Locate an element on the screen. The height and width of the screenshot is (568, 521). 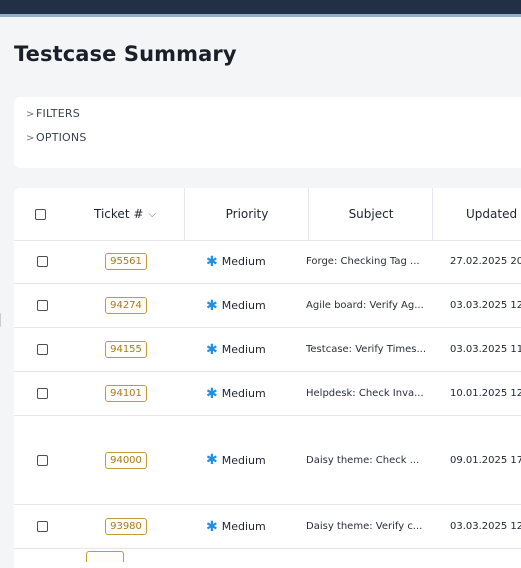
column-ticket-label: Ticket # is located at coordinates (119, 214).